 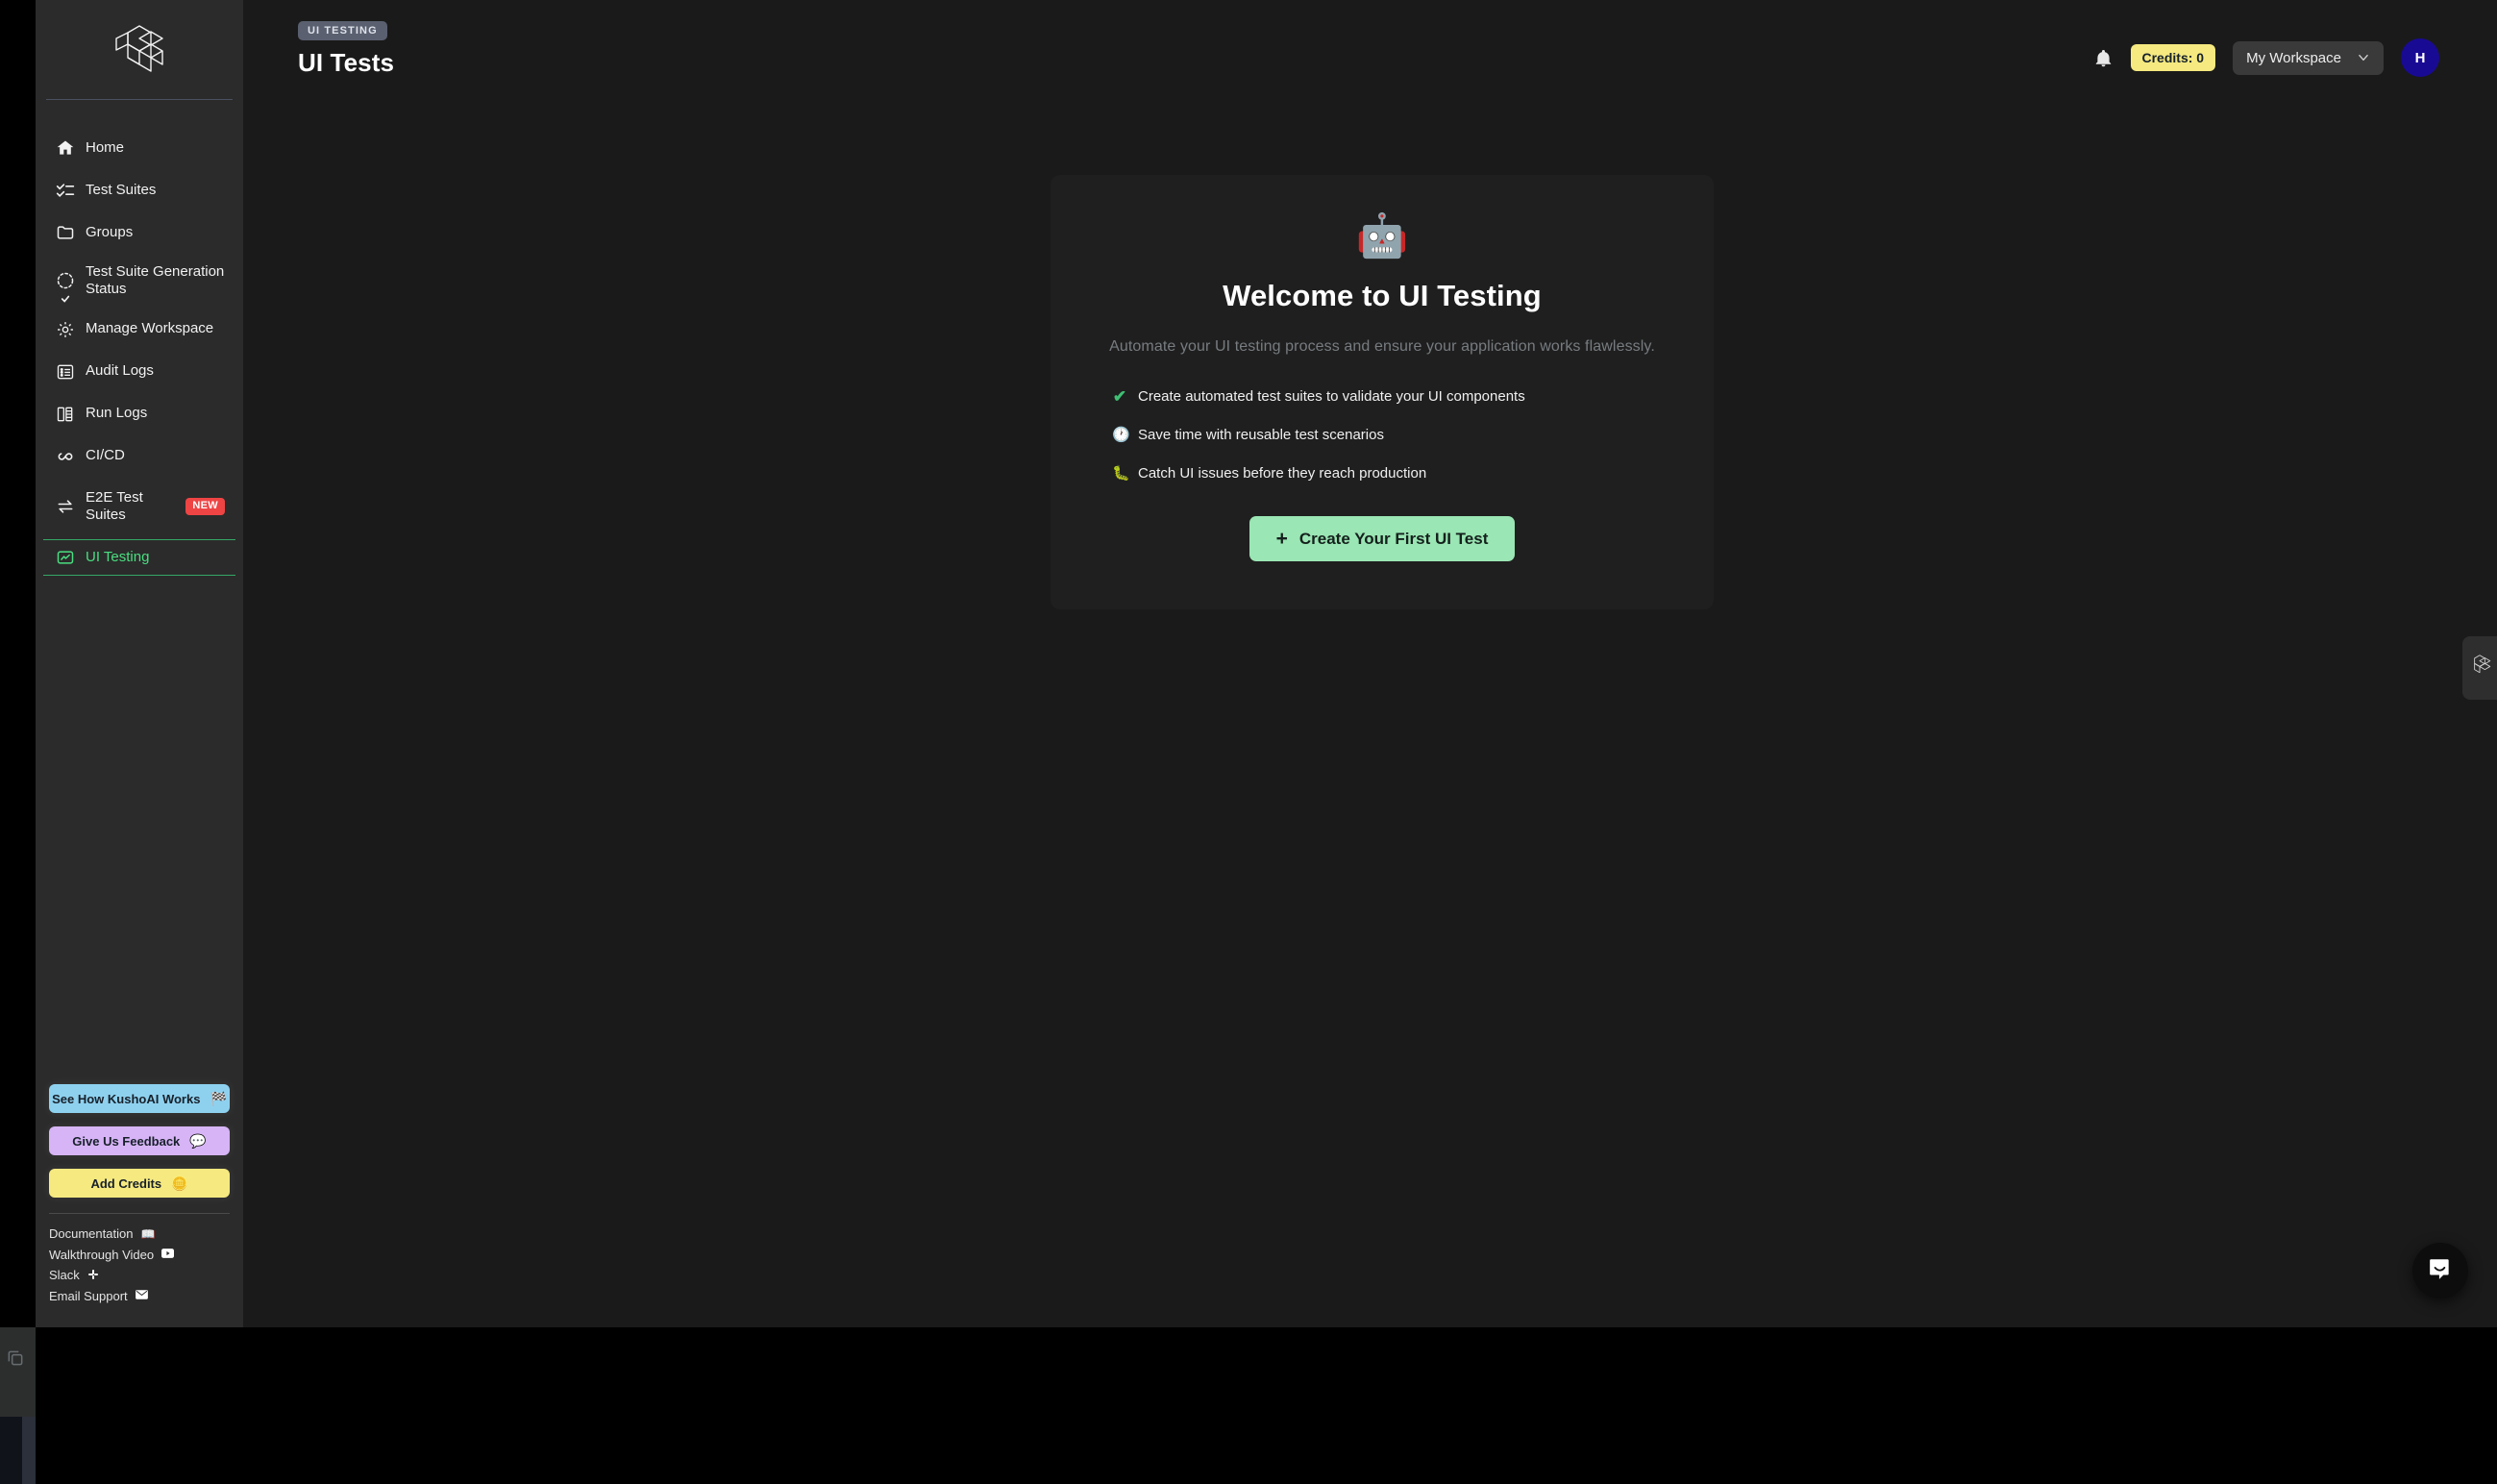 I want to click on gear-icon, so click(x=65, y=329).